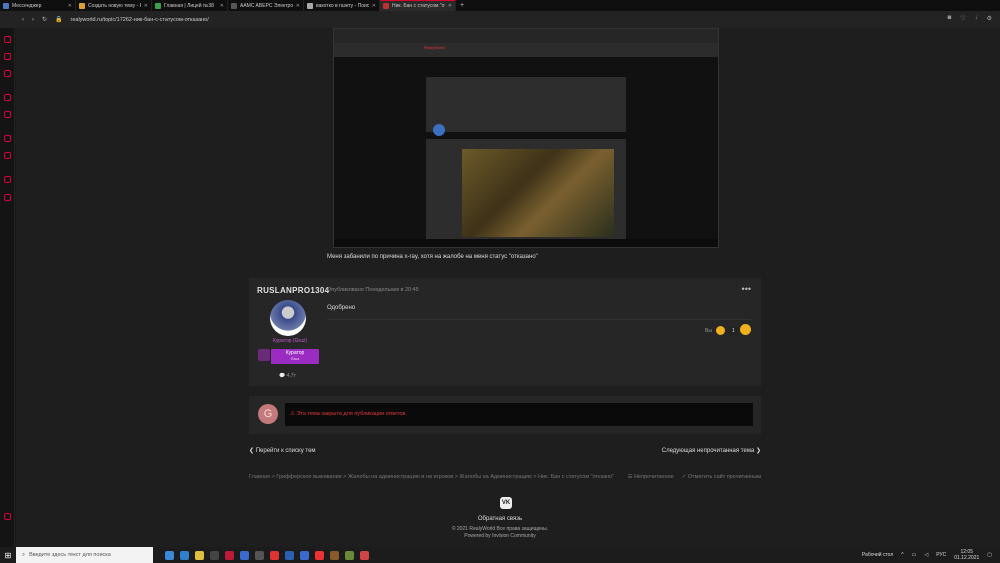 The height and width of the screenshot is (563, 1000). I want to click on taskbar-search: ⌕ Введите здесь текст для поиска, so click(84, 555).